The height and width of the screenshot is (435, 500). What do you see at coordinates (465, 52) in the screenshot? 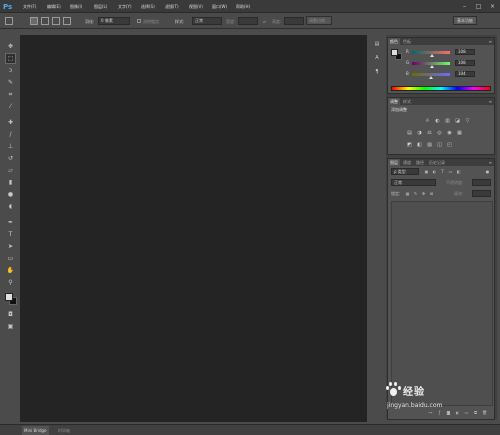
I see `channel-r-value: 108` at bounding box center [465, 52].